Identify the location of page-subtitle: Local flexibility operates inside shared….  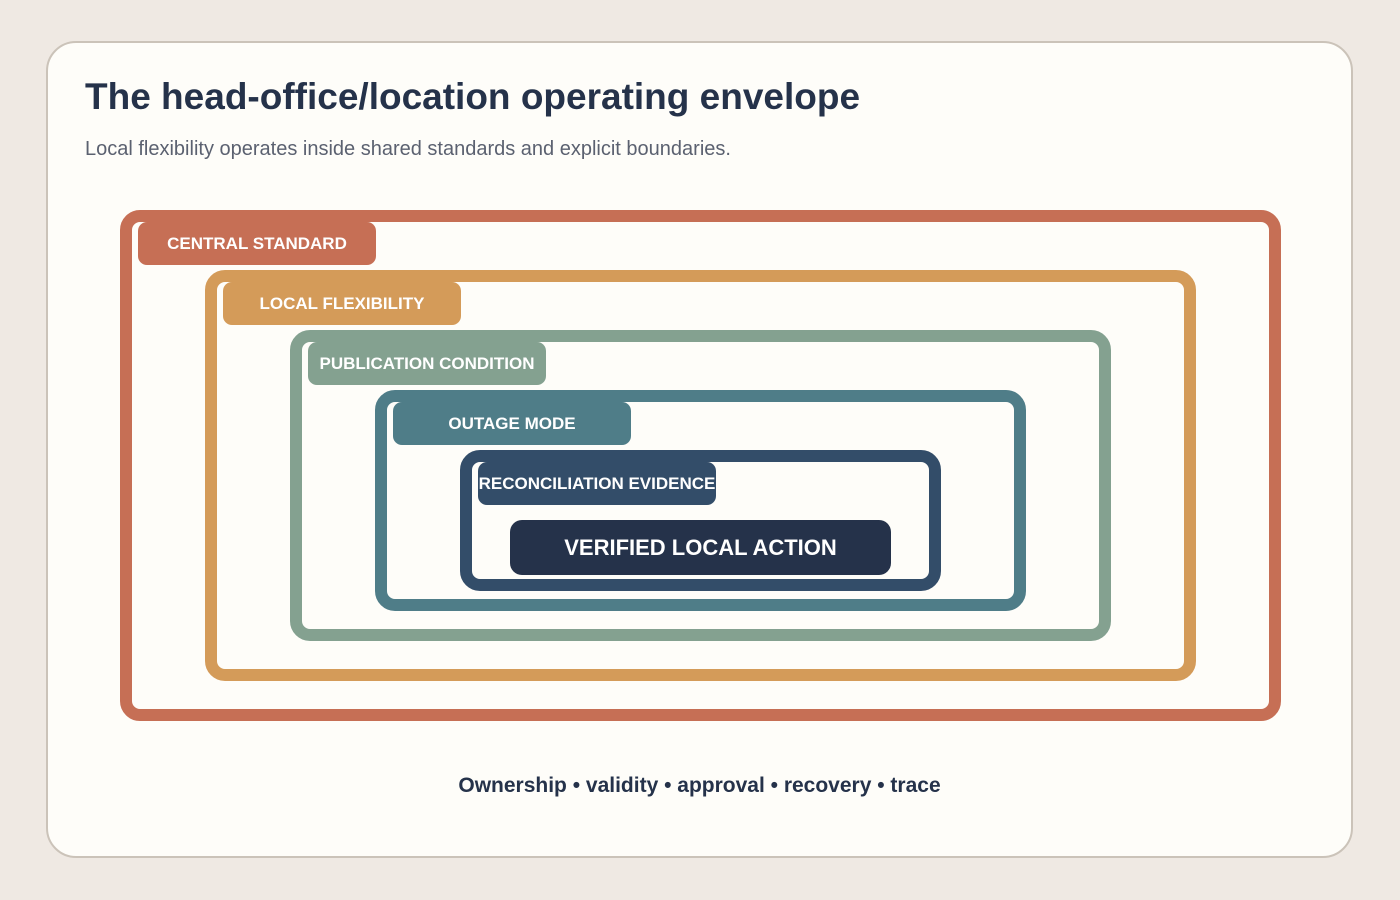
(408, 149).